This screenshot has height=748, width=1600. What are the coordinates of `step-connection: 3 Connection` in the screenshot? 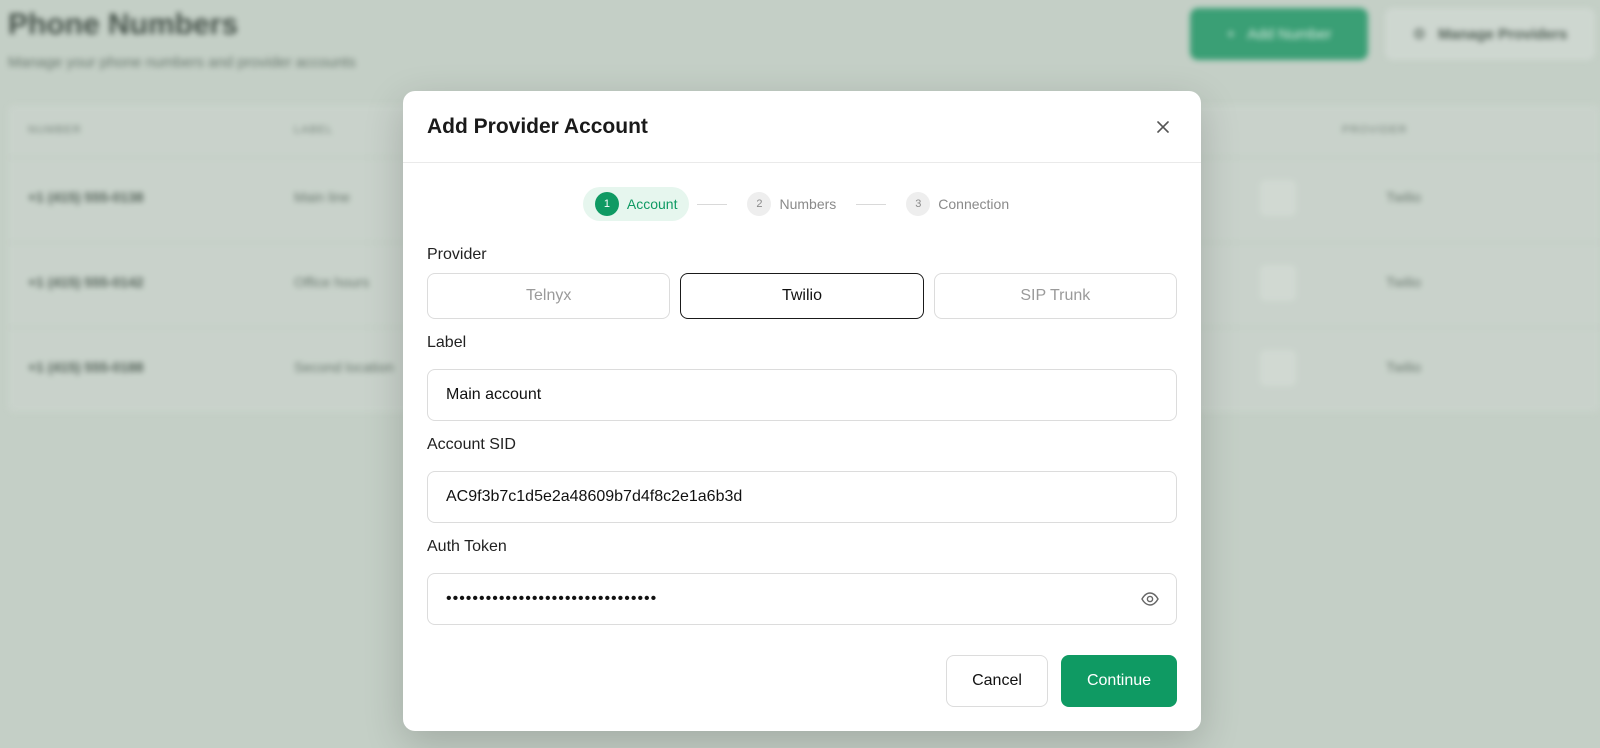 It's located at (957, 204).